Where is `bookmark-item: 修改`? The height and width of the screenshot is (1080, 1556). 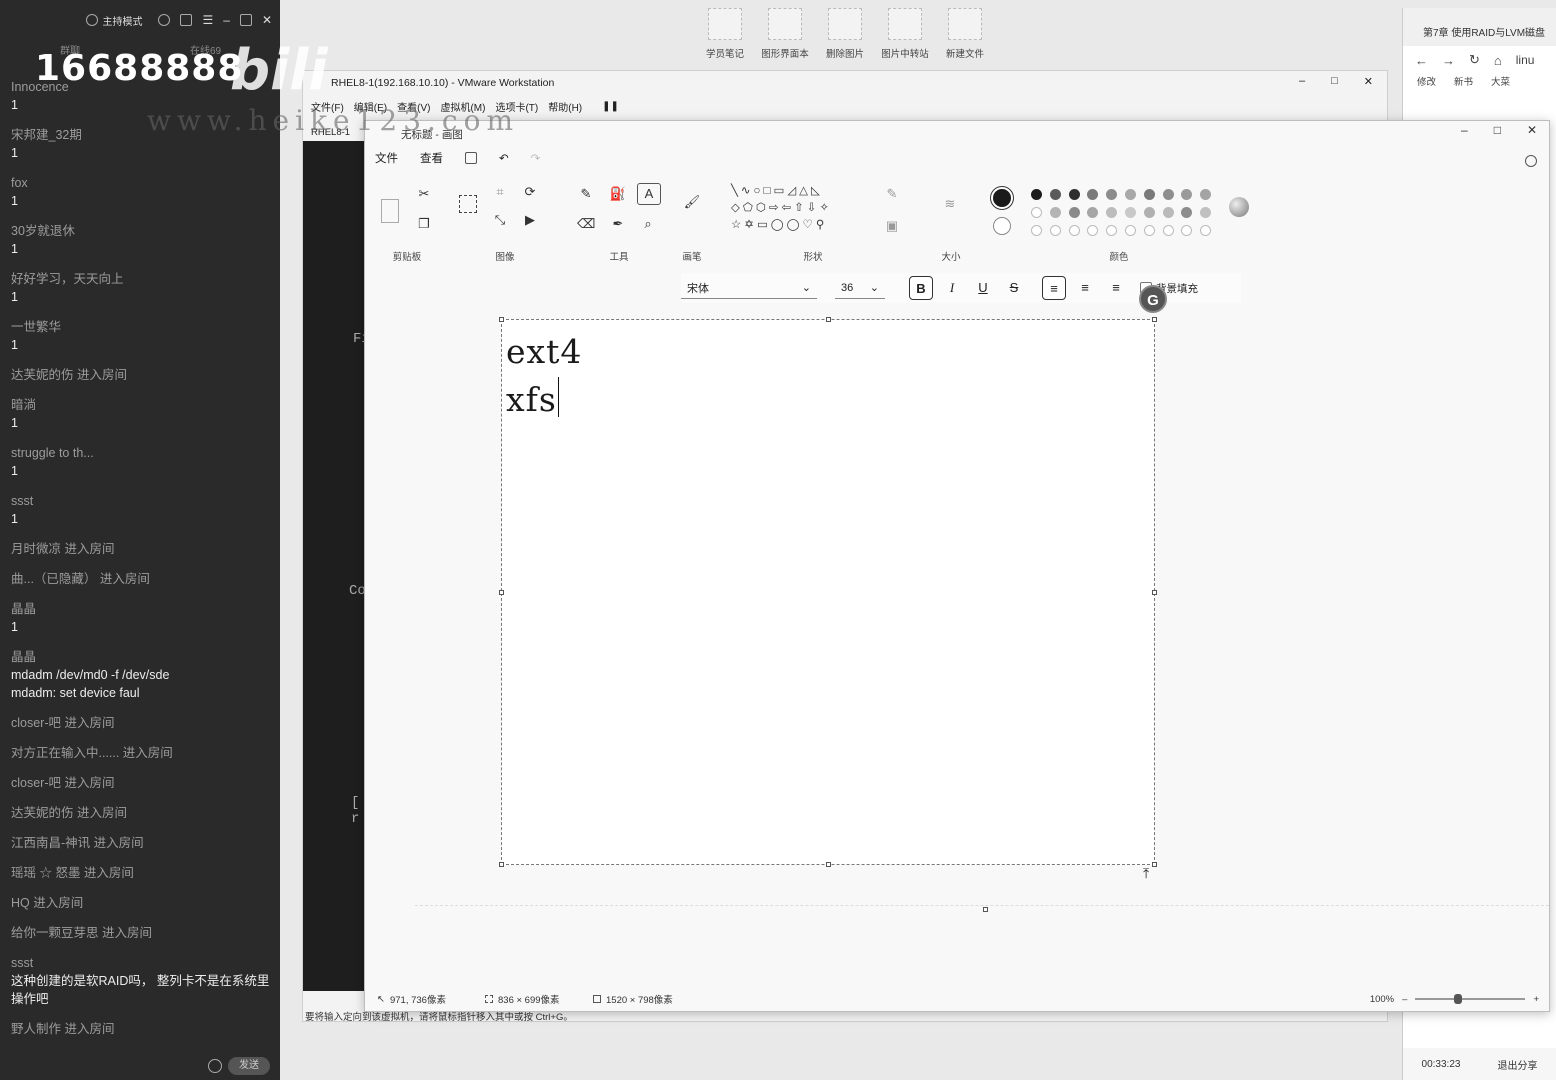 bookmark-item: 修改 is located at coordinates (1426, 81).